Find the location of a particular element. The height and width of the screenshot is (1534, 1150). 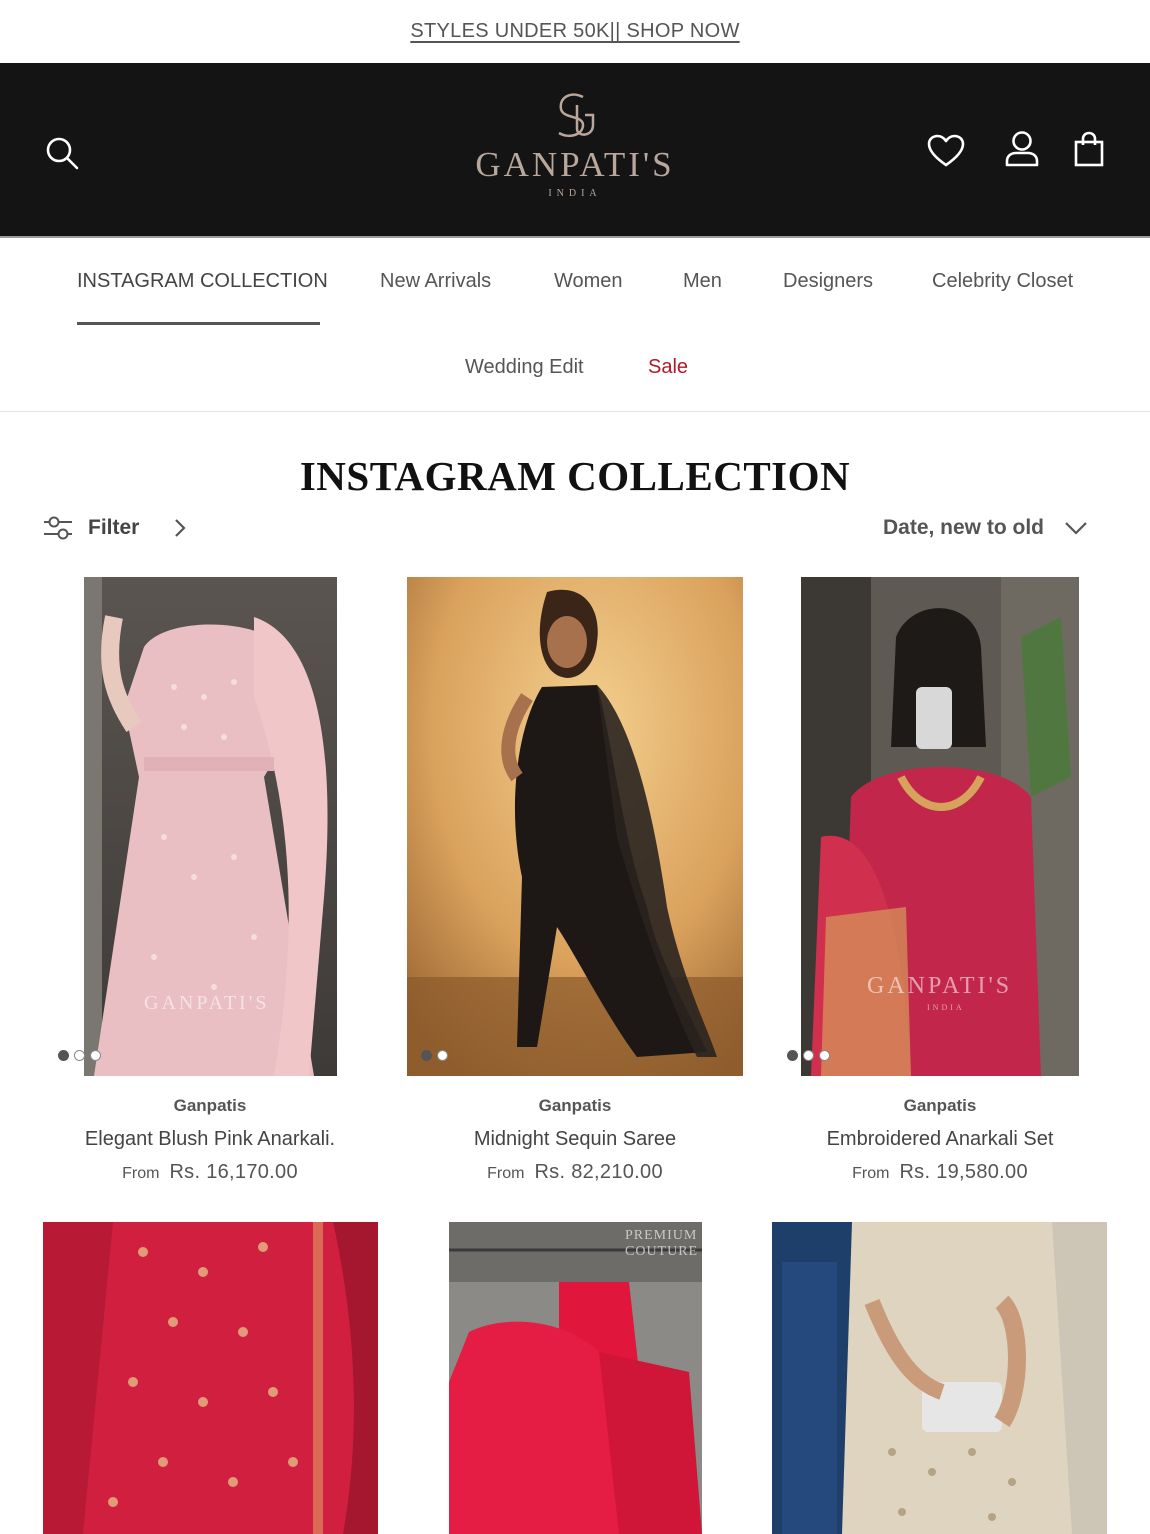

logo-wordmark: GANPATI'S is located at coordinates (575, 164).